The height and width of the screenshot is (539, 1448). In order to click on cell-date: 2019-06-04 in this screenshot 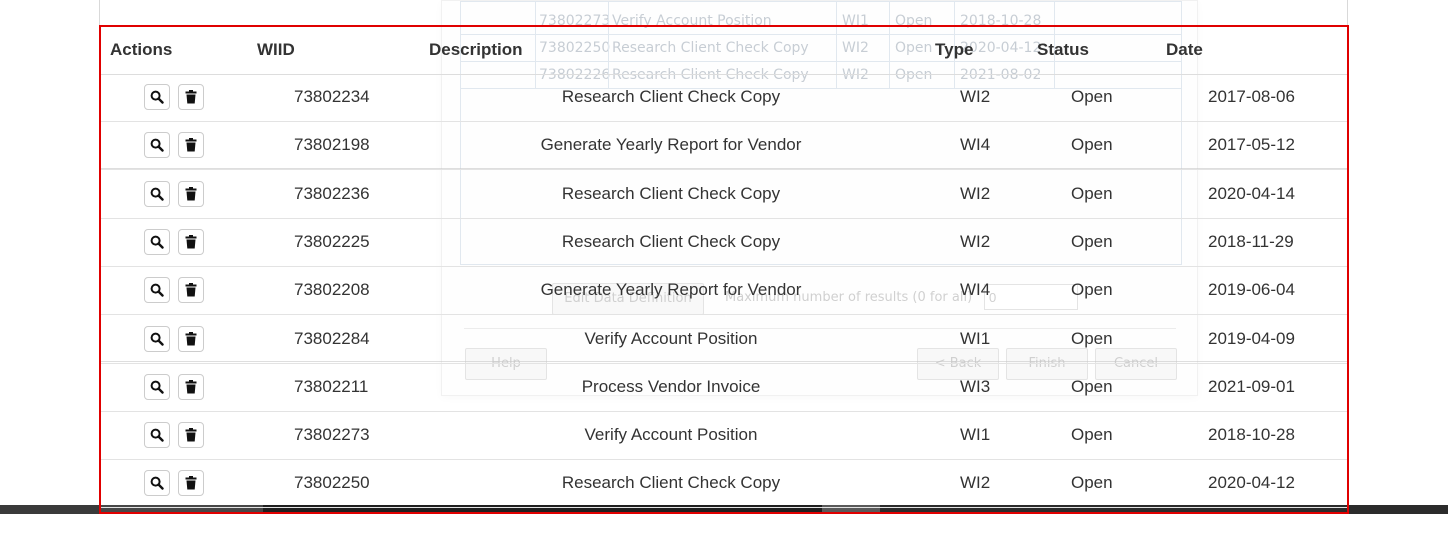, I will do `click(1251, 290)`.